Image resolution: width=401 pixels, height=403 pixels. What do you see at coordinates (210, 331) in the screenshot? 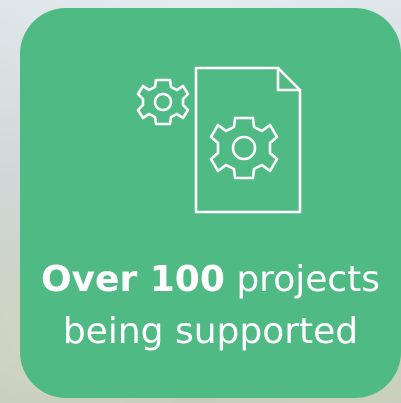
I see `stat-subline: being supported` at bounding box center [210, 331].